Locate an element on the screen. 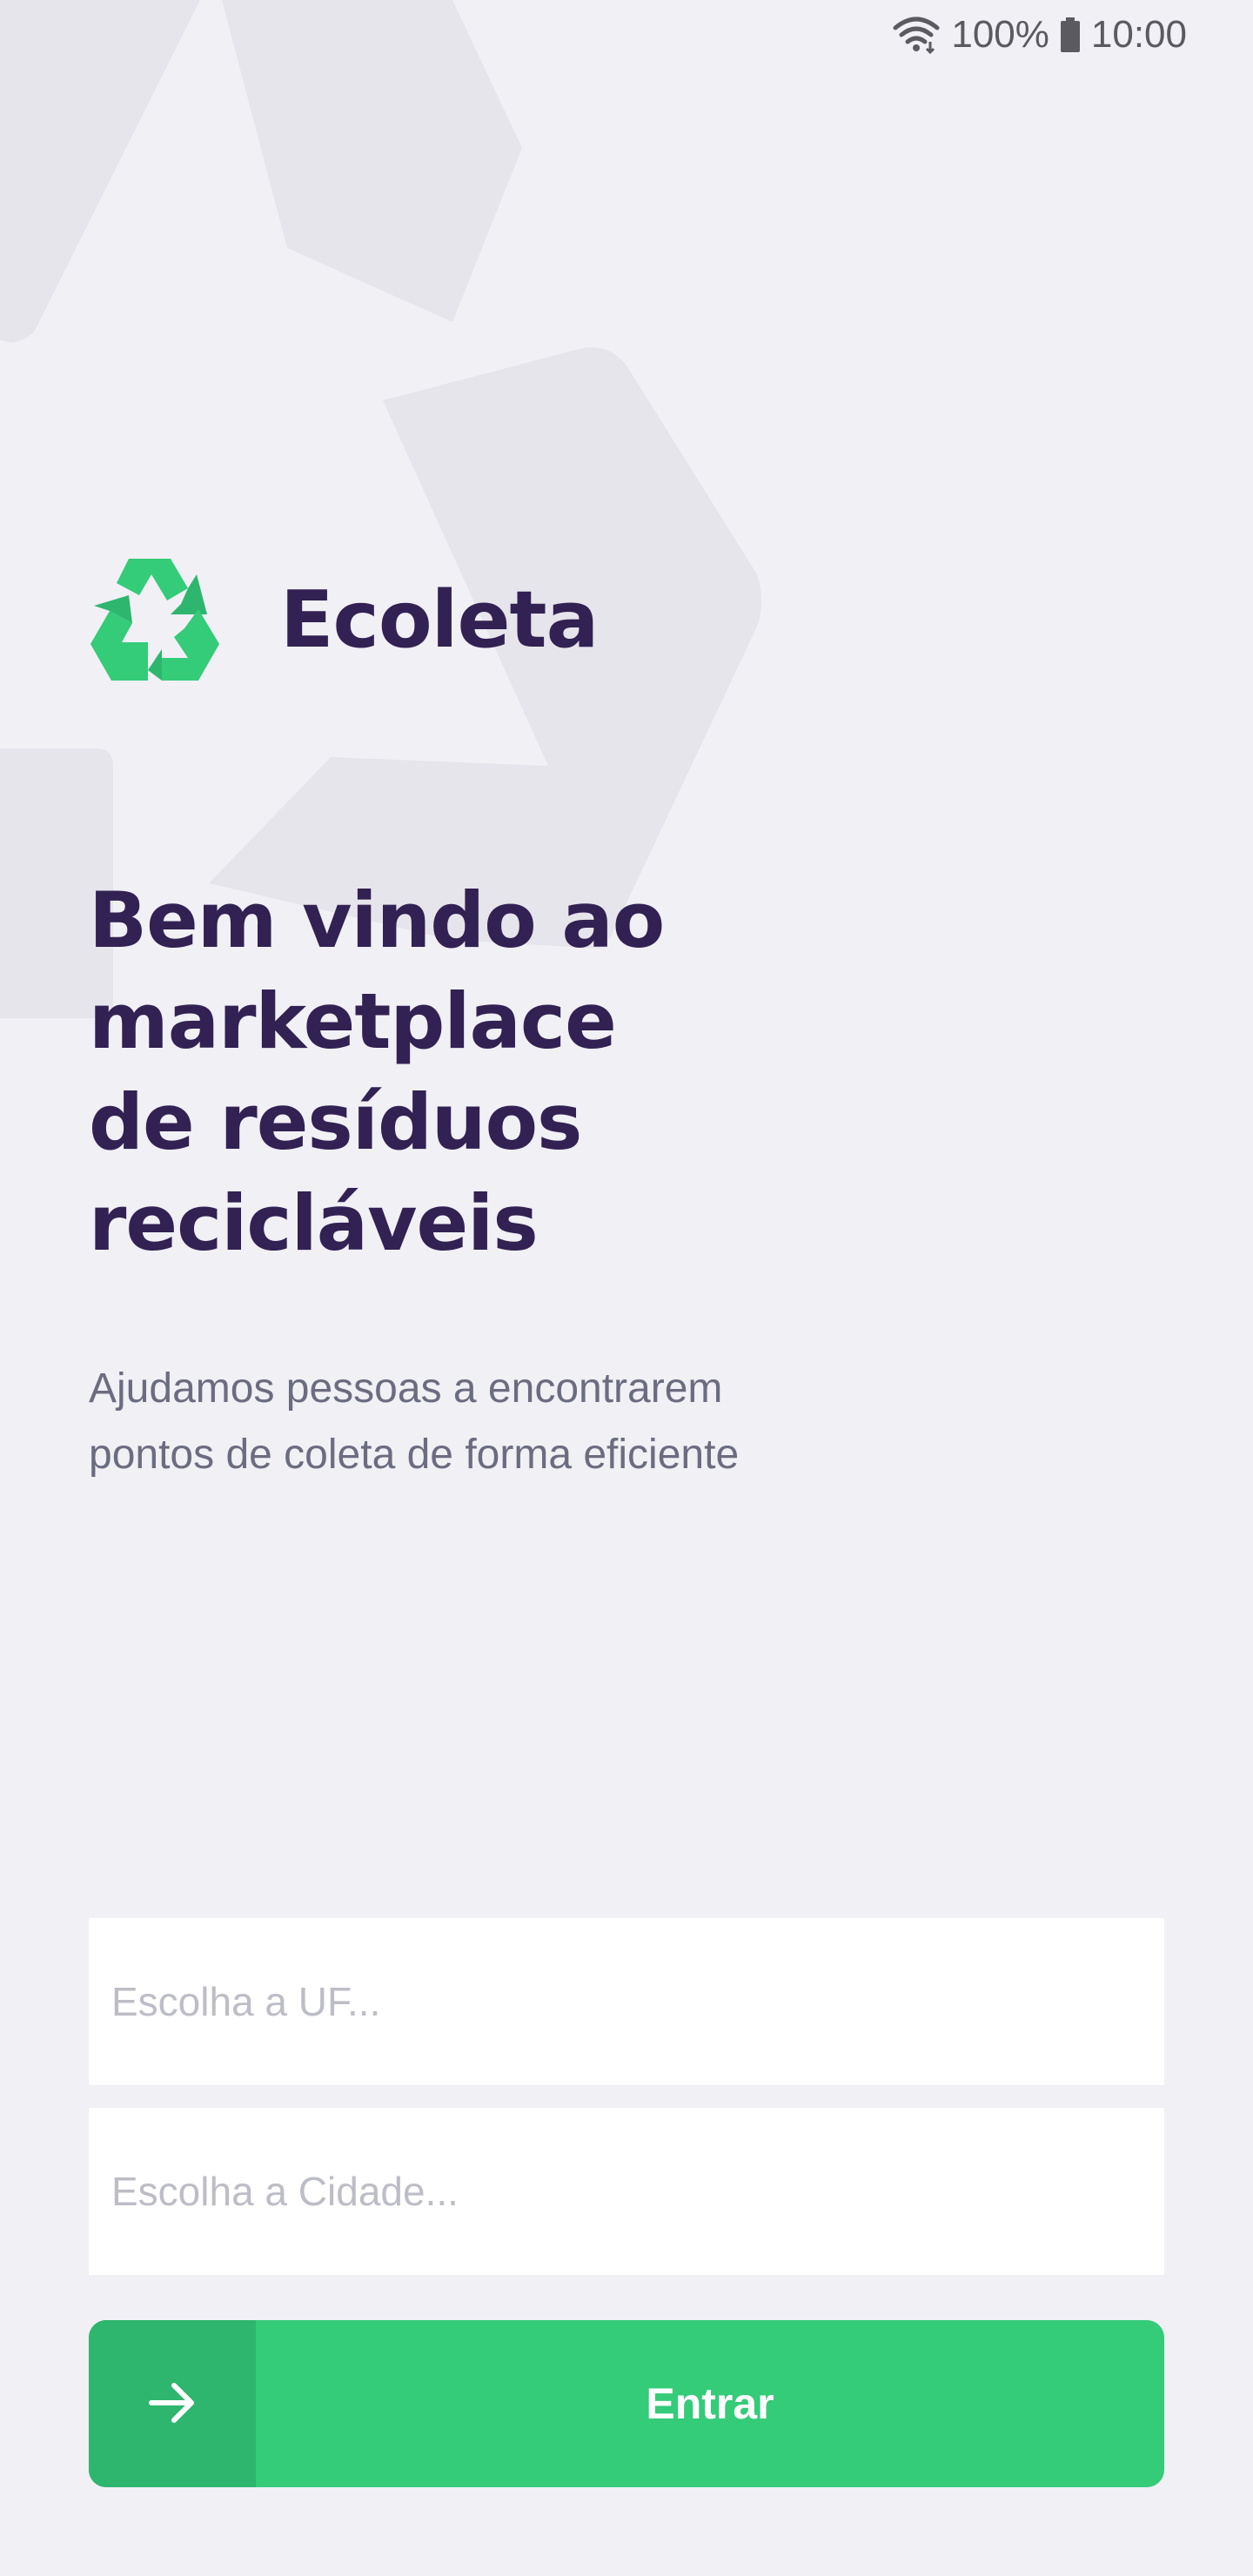 The image size is (1253, 2576). app-name: Ecoleta is located at coordinates (440, 620).